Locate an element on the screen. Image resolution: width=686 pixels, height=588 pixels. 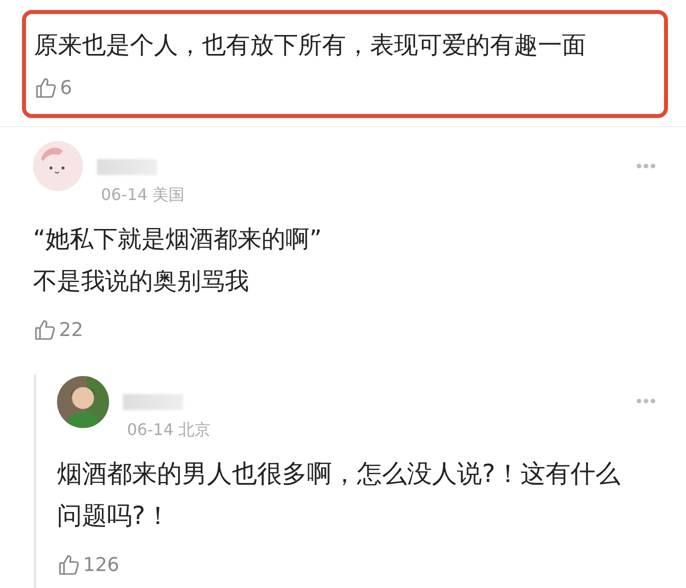
comment-text: 不是我说的奥别骂我 is located at coordinates (141, 281).